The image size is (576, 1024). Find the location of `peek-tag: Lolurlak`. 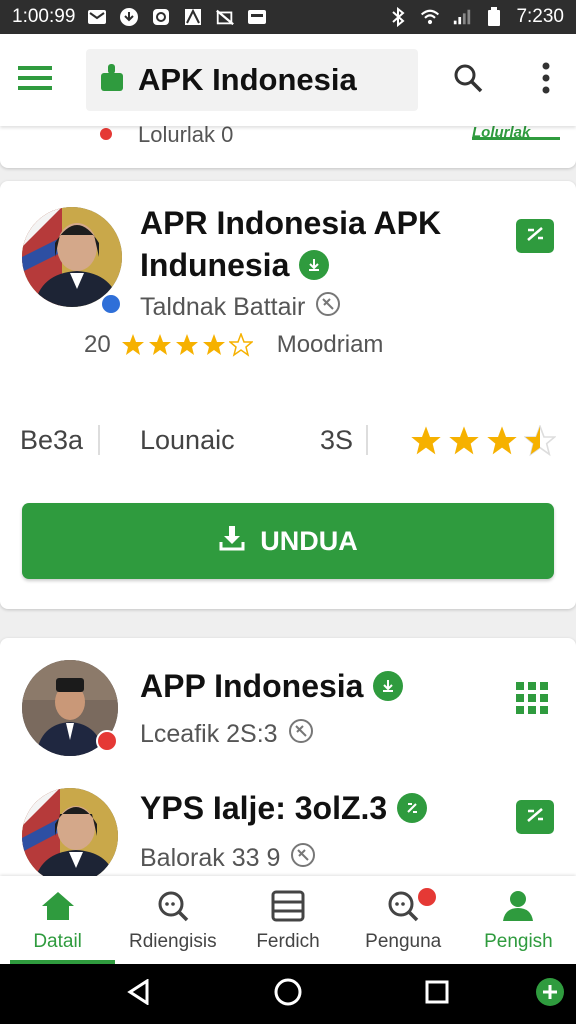

peek-tag: Lolurlak is located at coordinates (516, 133).